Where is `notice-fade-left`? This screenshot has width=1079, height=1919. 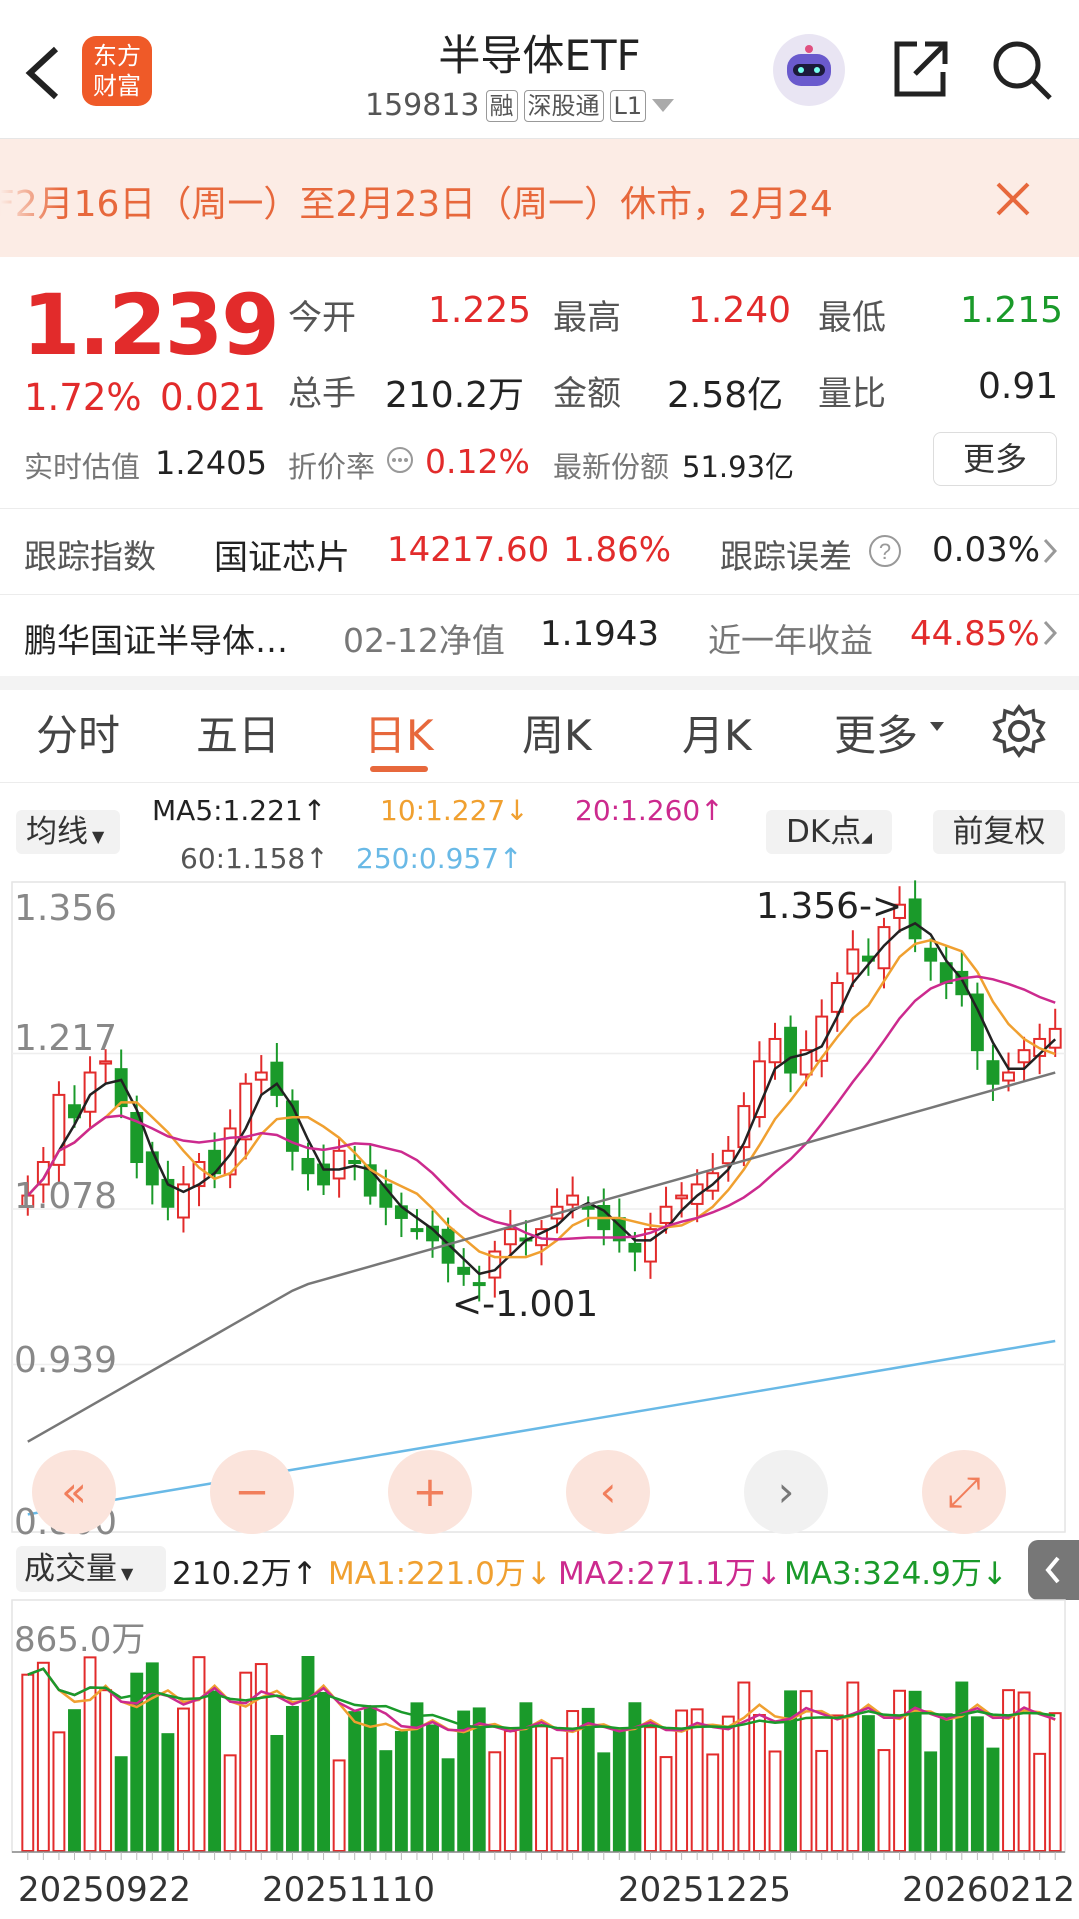
notice-fade-left is located at coordinates (30, 198).